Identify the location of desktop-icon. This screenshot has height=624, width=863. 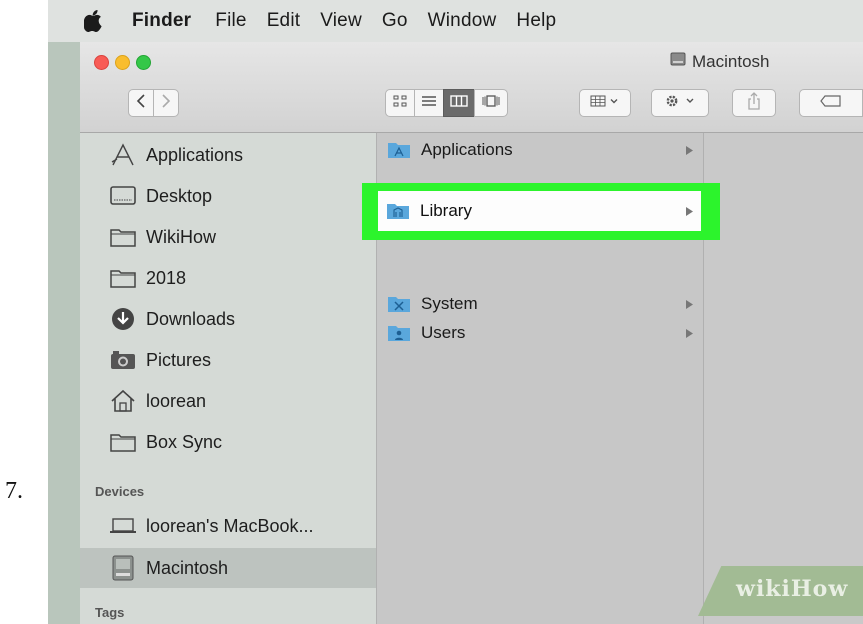
(123, 196).